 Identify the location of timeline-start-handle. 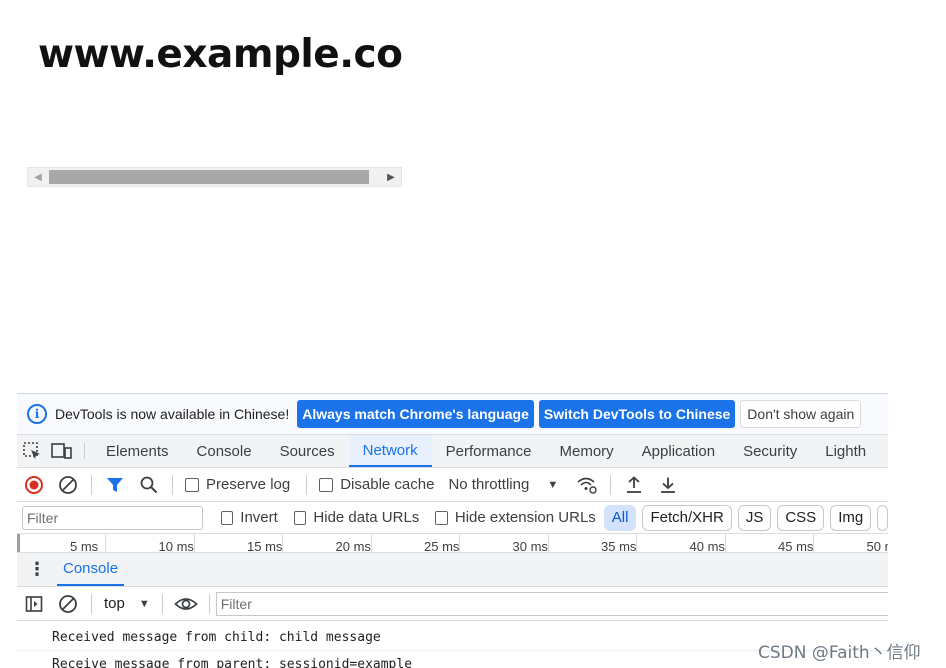
(18, 543).